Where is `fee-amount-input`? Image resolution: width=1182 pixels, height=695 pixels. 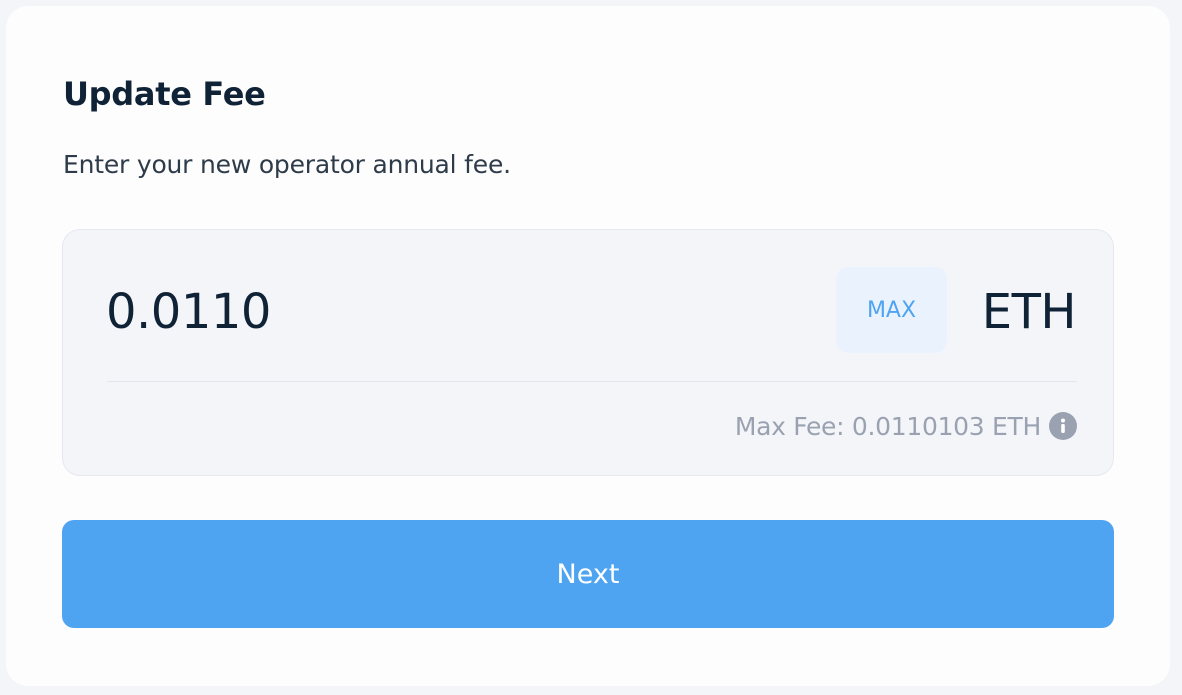 fee-amount-input is located at coordinates (416, 312).